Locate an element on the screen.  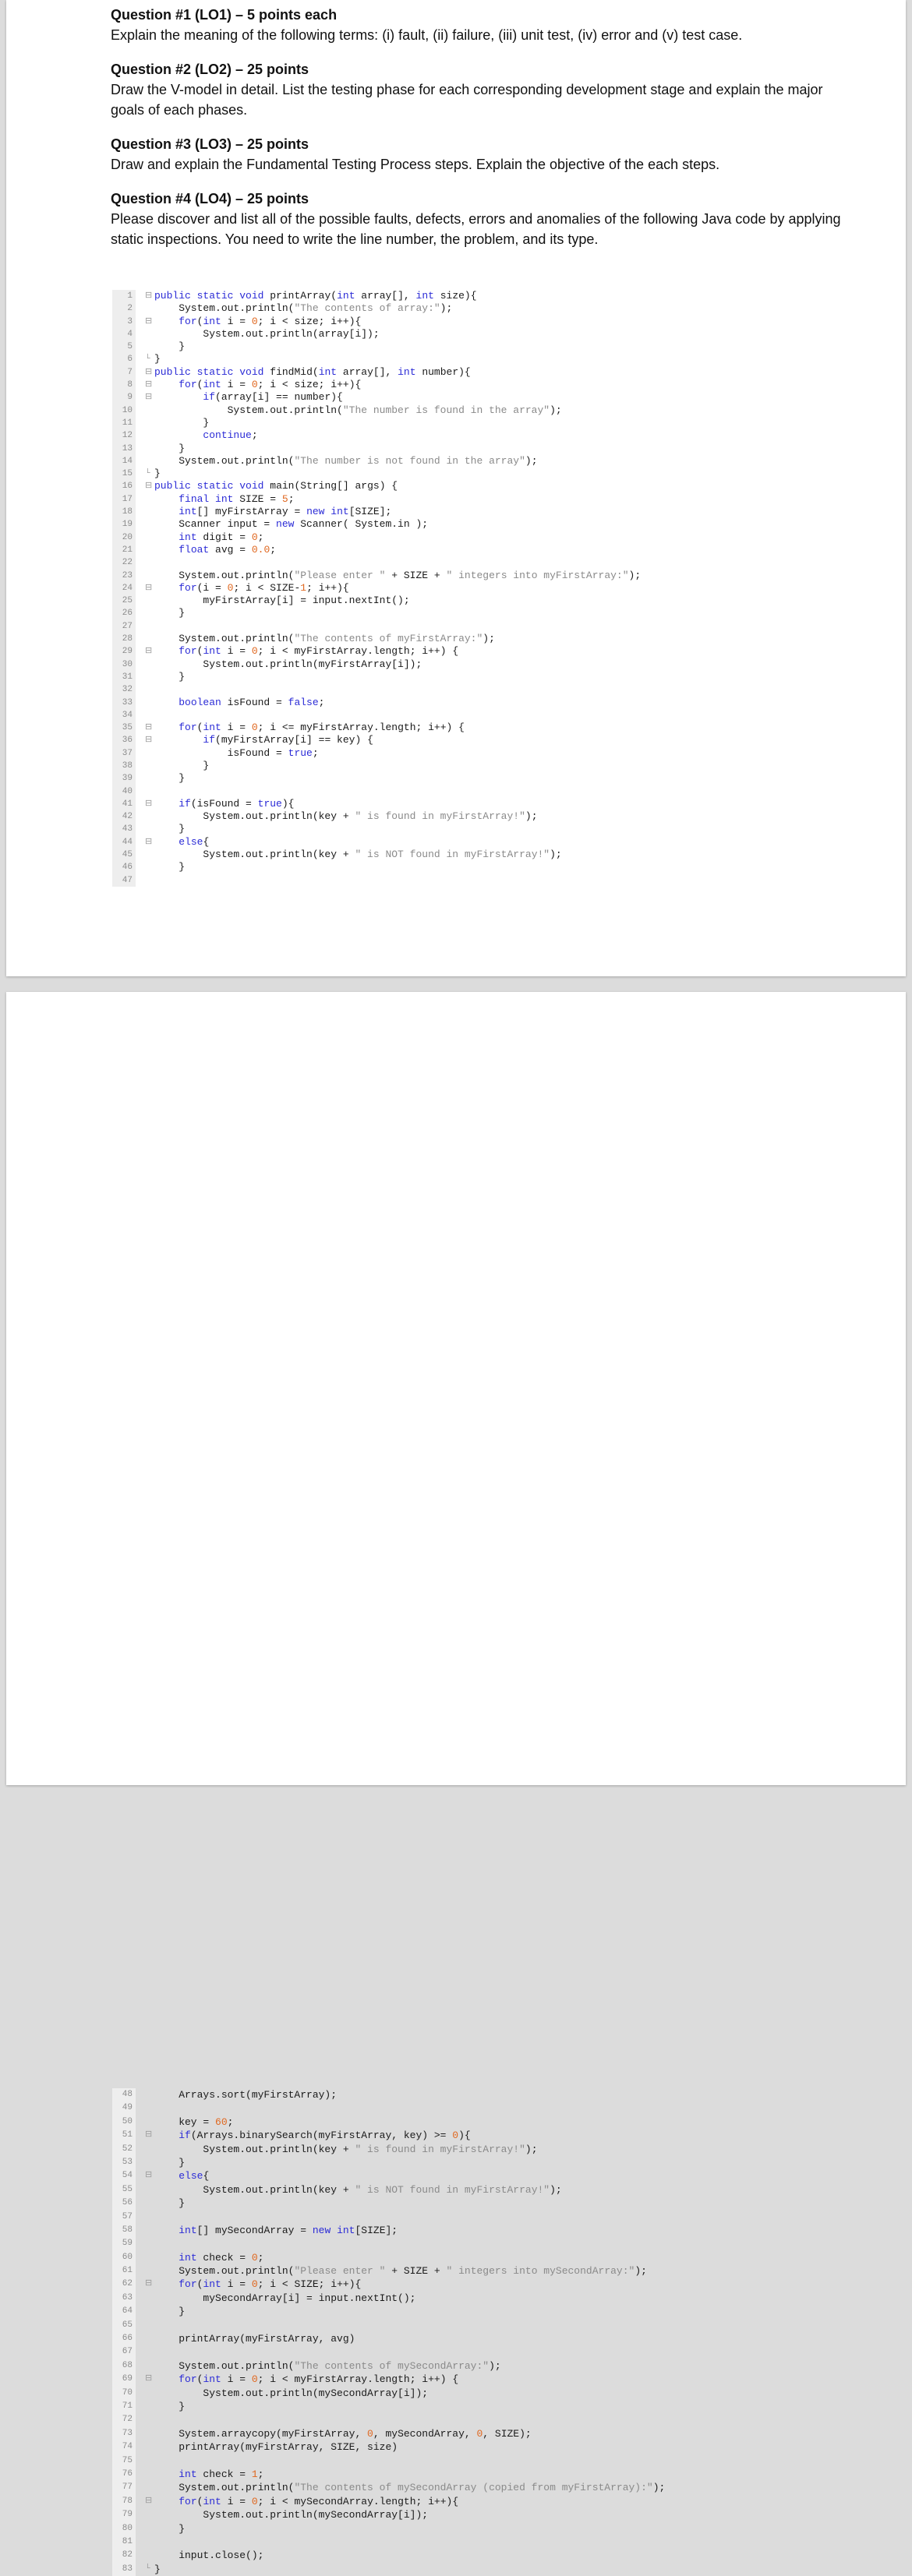
code-text: for(int i = 0; i < size; i++){ is located at coordinates (270, 385).